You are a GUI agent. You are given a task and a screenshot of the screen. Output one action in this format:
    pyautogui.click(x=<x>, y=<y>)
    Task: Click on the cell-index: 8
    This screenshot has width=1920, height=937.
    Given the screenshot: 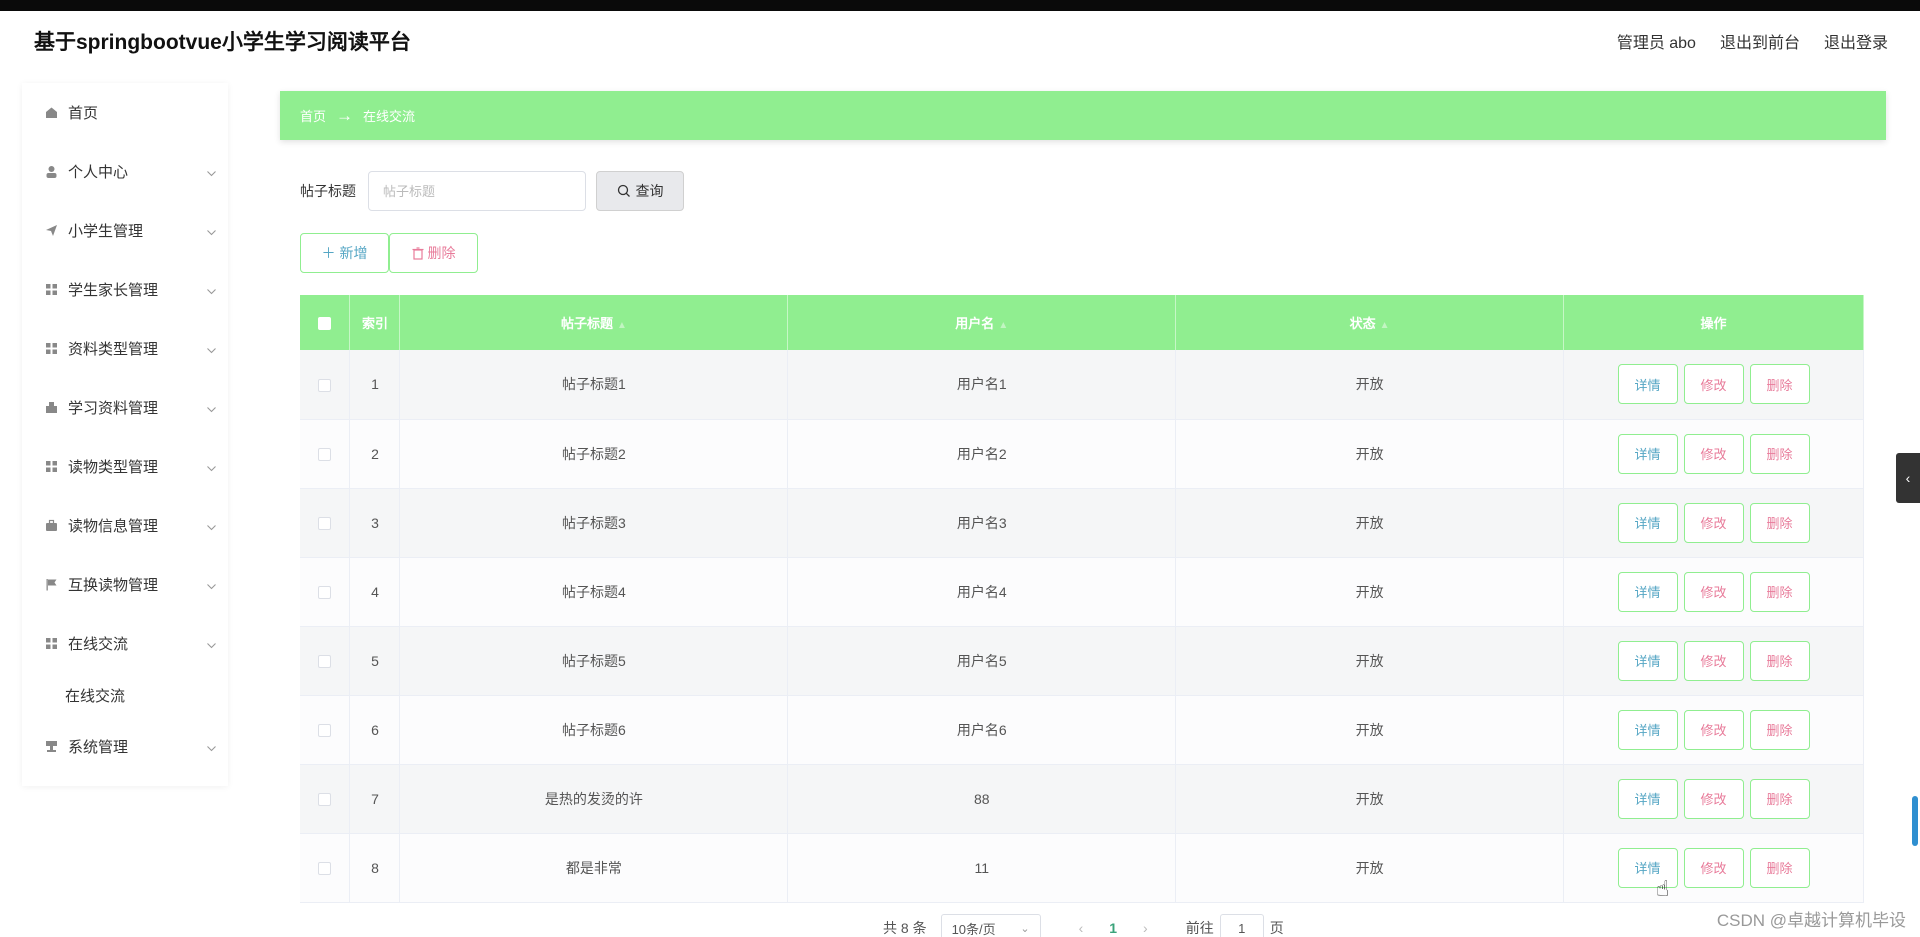 What is the action you would take?
    pyautogui.click(x=375, y=868)
    